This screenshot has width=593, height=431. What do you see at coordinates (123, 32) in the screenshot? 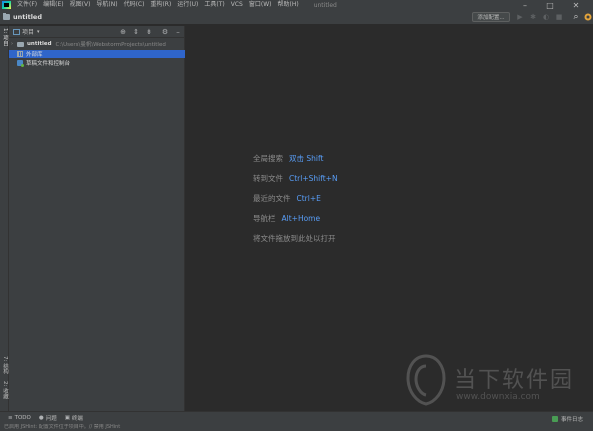
I see `locate-icon: ⊕` at bounding box center [123, 32].